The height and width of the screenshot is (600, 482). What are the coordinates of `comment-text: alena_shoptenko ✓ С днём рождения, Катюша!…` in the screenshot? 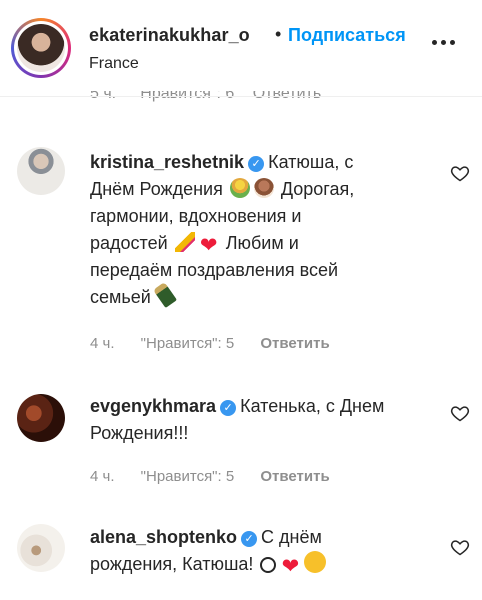 It's located at (250, 551).